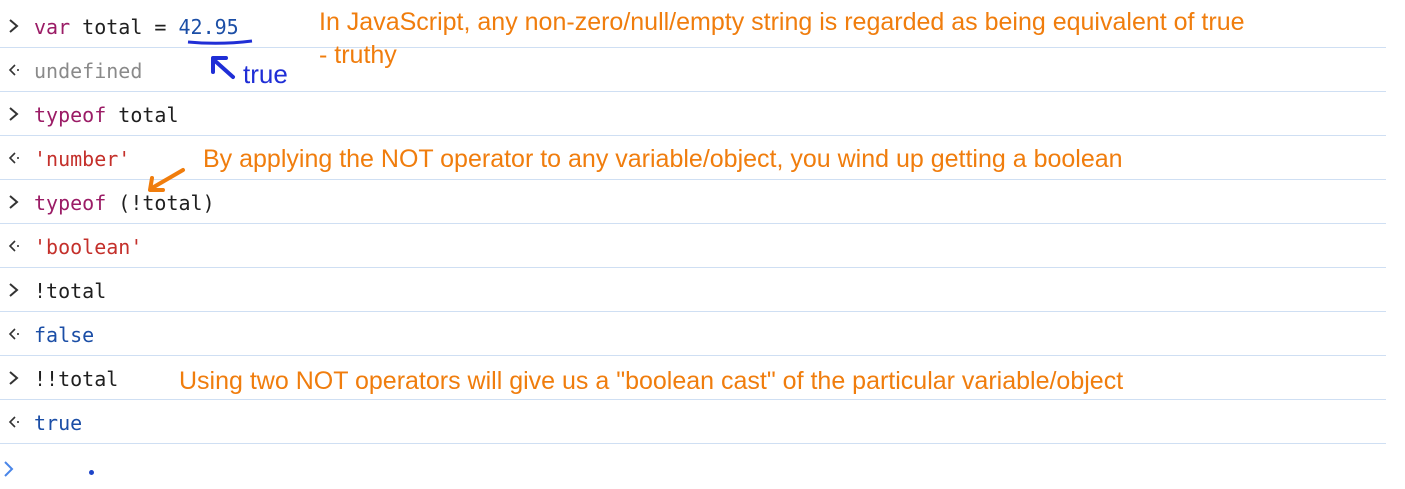 This screenshot has height=489, width=1405. What do you see at coordinates (265, 74) in the screenshot?
I see `annotation-true-label: true` at bounding box center [265, 74].